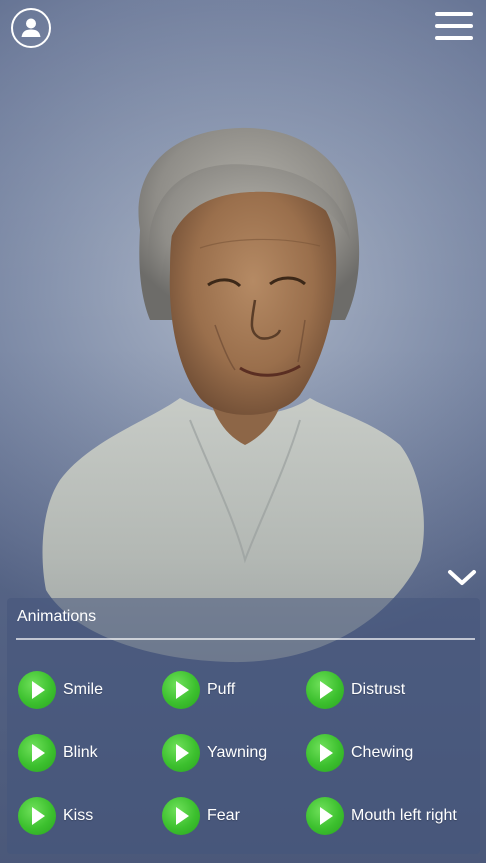  Describe the element at coordinates (454, 14) in the screenshot. I see `hamburger-menu-icon` at that location.